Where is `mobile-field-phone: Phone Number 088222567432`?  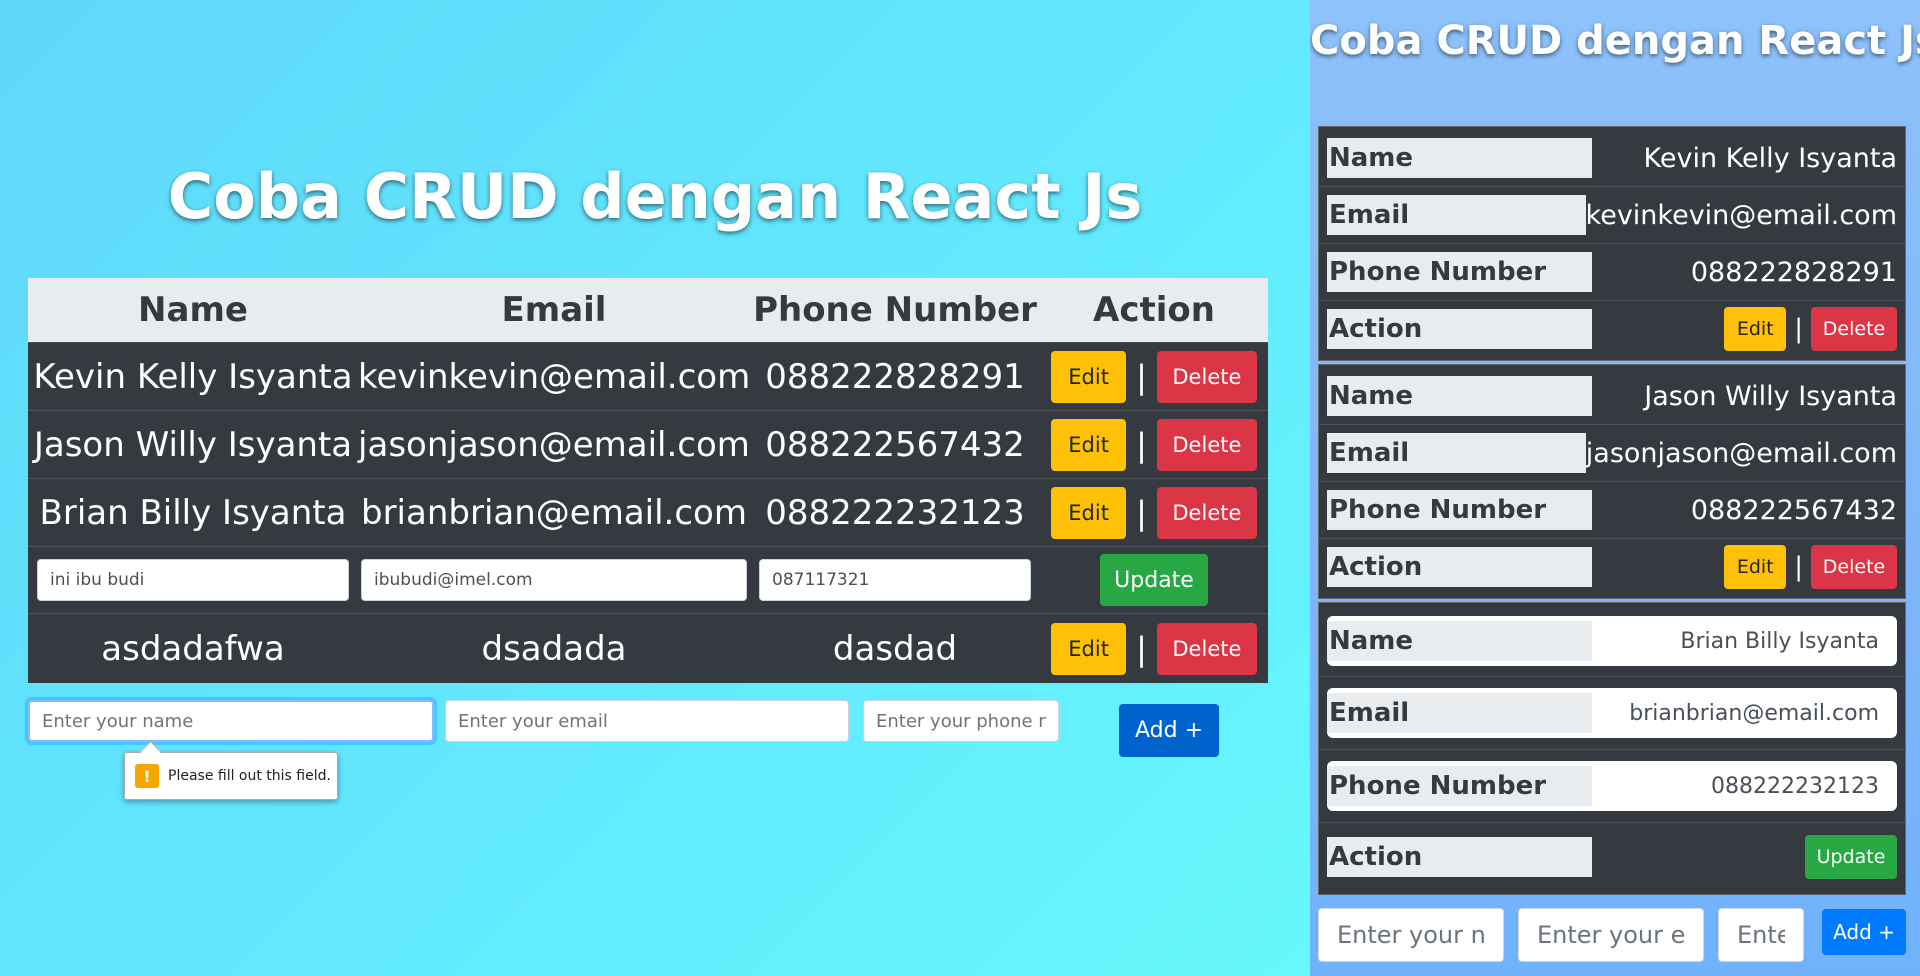
mobile-field-phone: Phone Number 088222567432 is located at coordinates (1612, 510).